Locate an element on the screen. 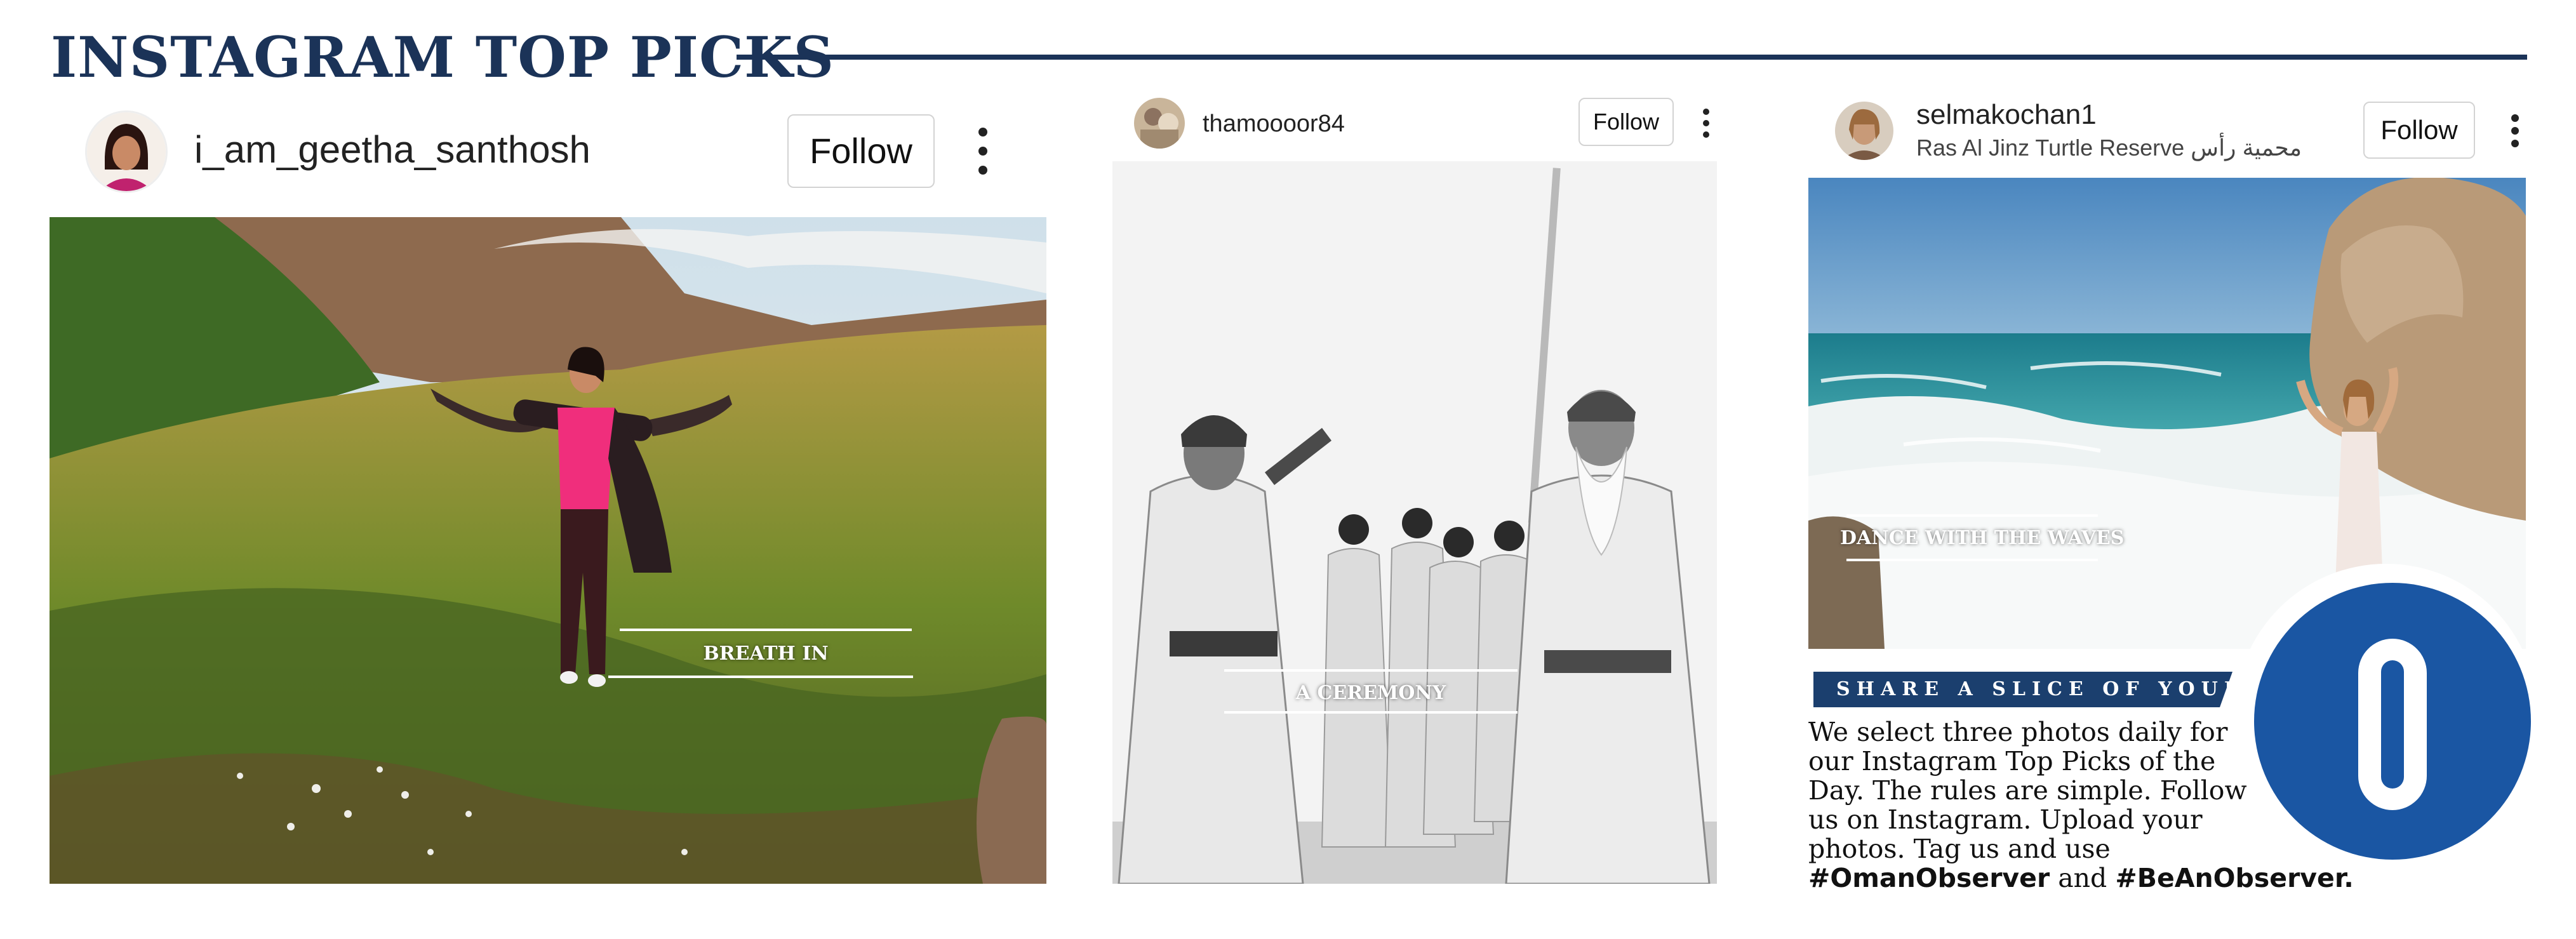 This screenshot has height=939, width=2576. promo-line: us on Instagram. Upload your is located at coordinates (2006, 819).